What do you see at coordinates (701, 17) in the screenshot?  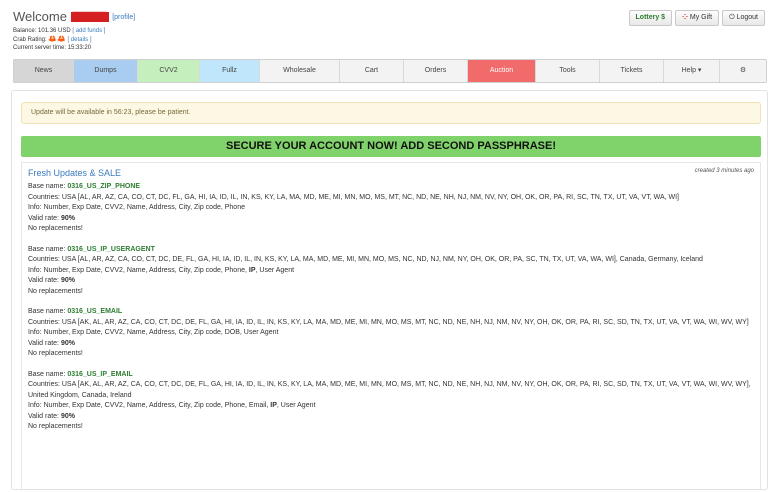 I see `gift-label: My Gift` at bounding box center [701, 17].